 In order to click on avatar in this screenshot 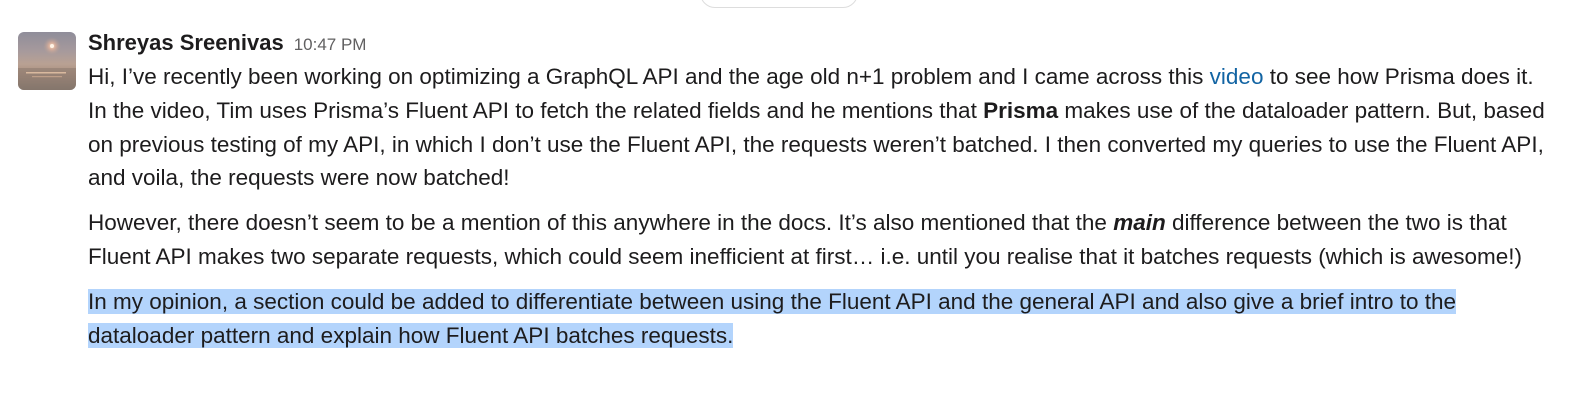, I will do `click(47, 61)`.